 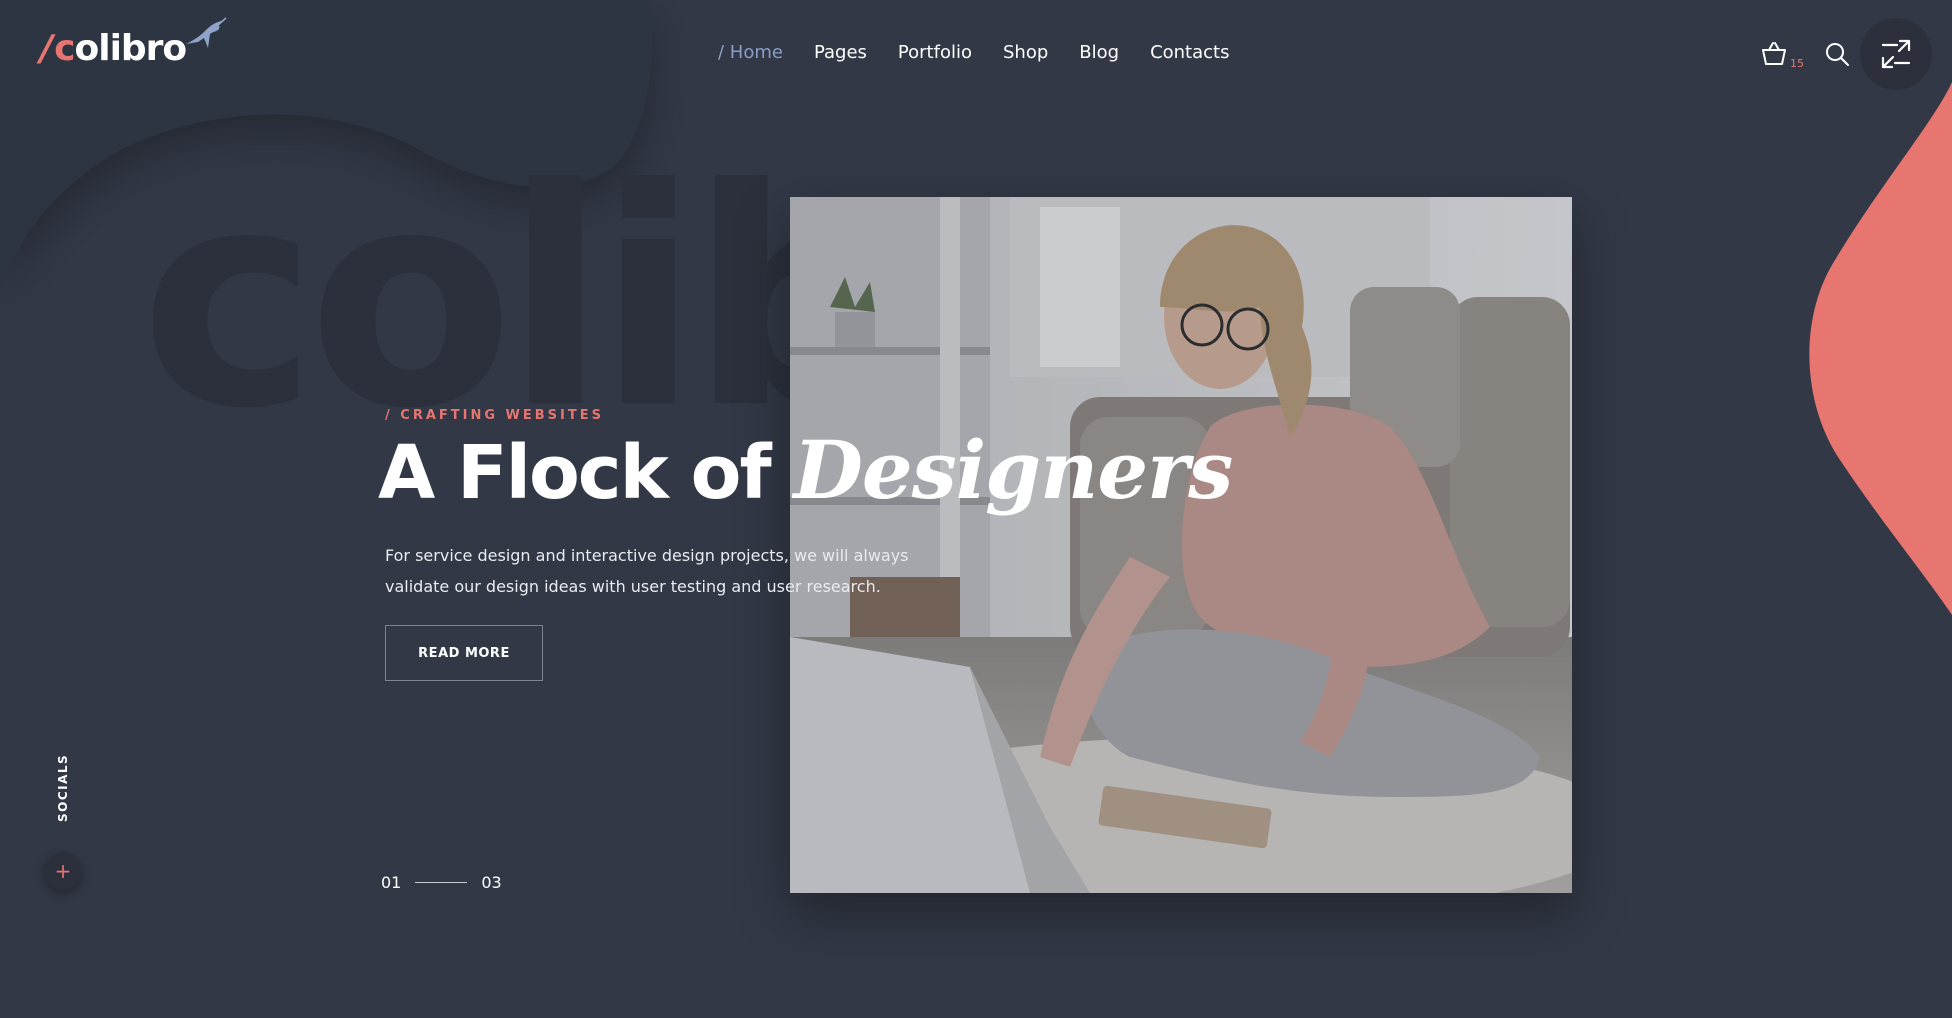 What do you see at coordinates (1797, 63) in the screenshot?
I see `cart-count-badge: 15` at bounding box center [1797, 63].